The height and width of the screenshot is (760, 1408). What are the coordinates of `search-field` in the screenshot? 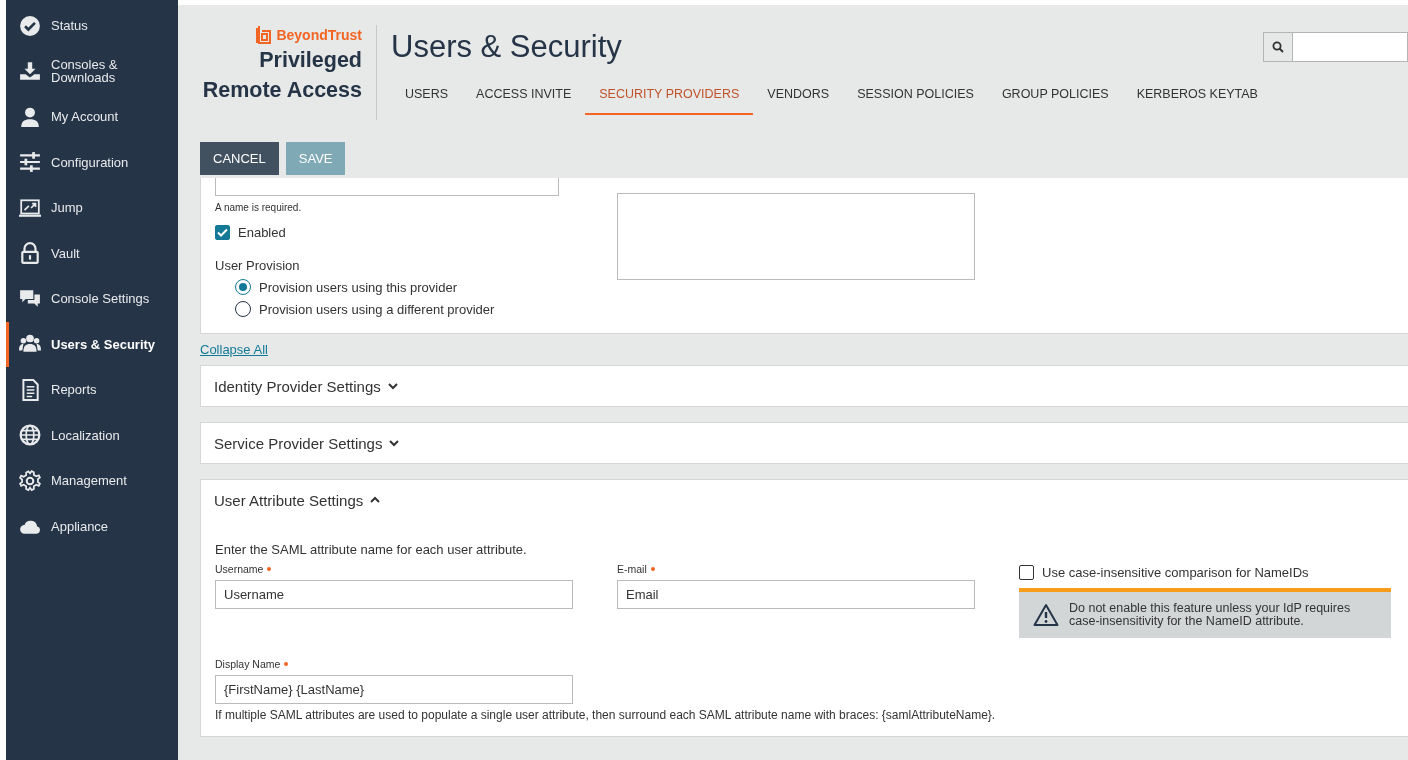 It's located at (1335, 47).